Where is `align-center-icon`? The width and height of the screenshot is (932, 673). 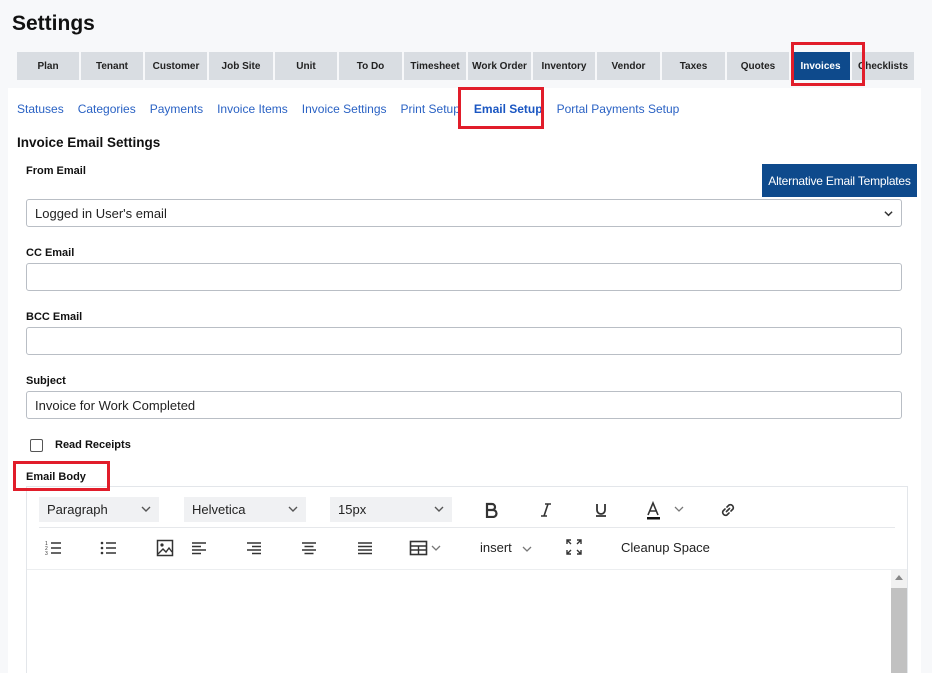
align-center-icon is located at coordinates (309, 548).